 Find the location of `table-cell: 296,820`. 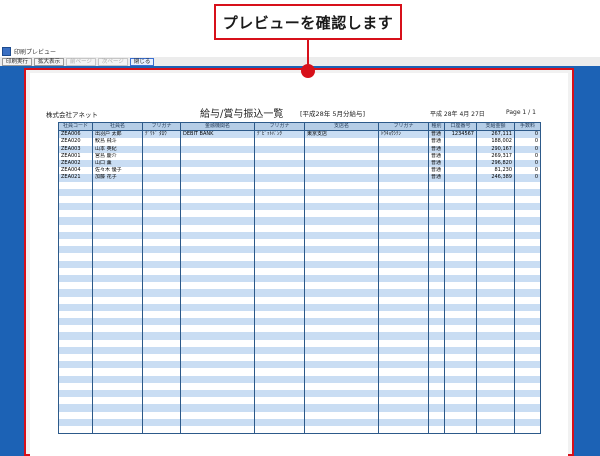

table-cell: 296,820 is located at coordinates (495, 163).